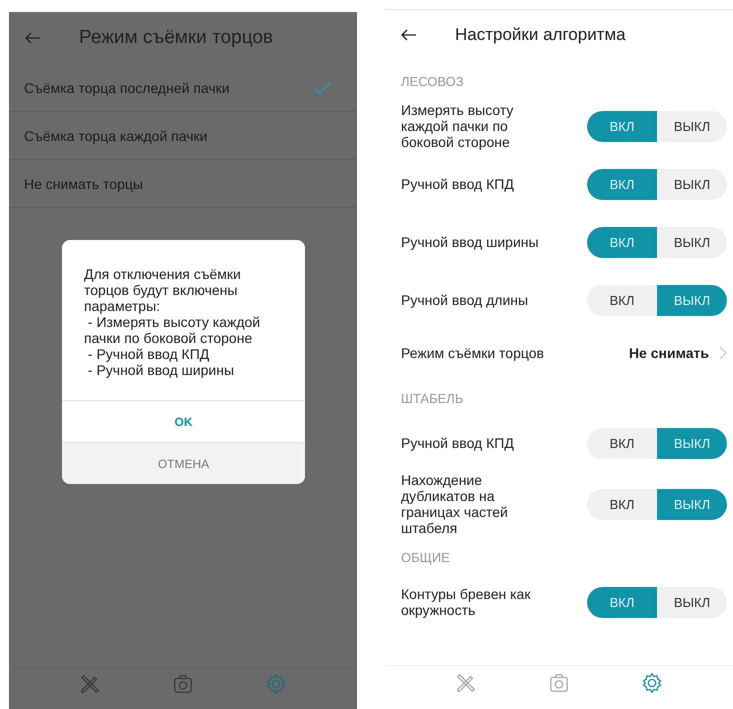  I want to click on section-heading: ЛЕСОВОЗ, so click(432, 82).